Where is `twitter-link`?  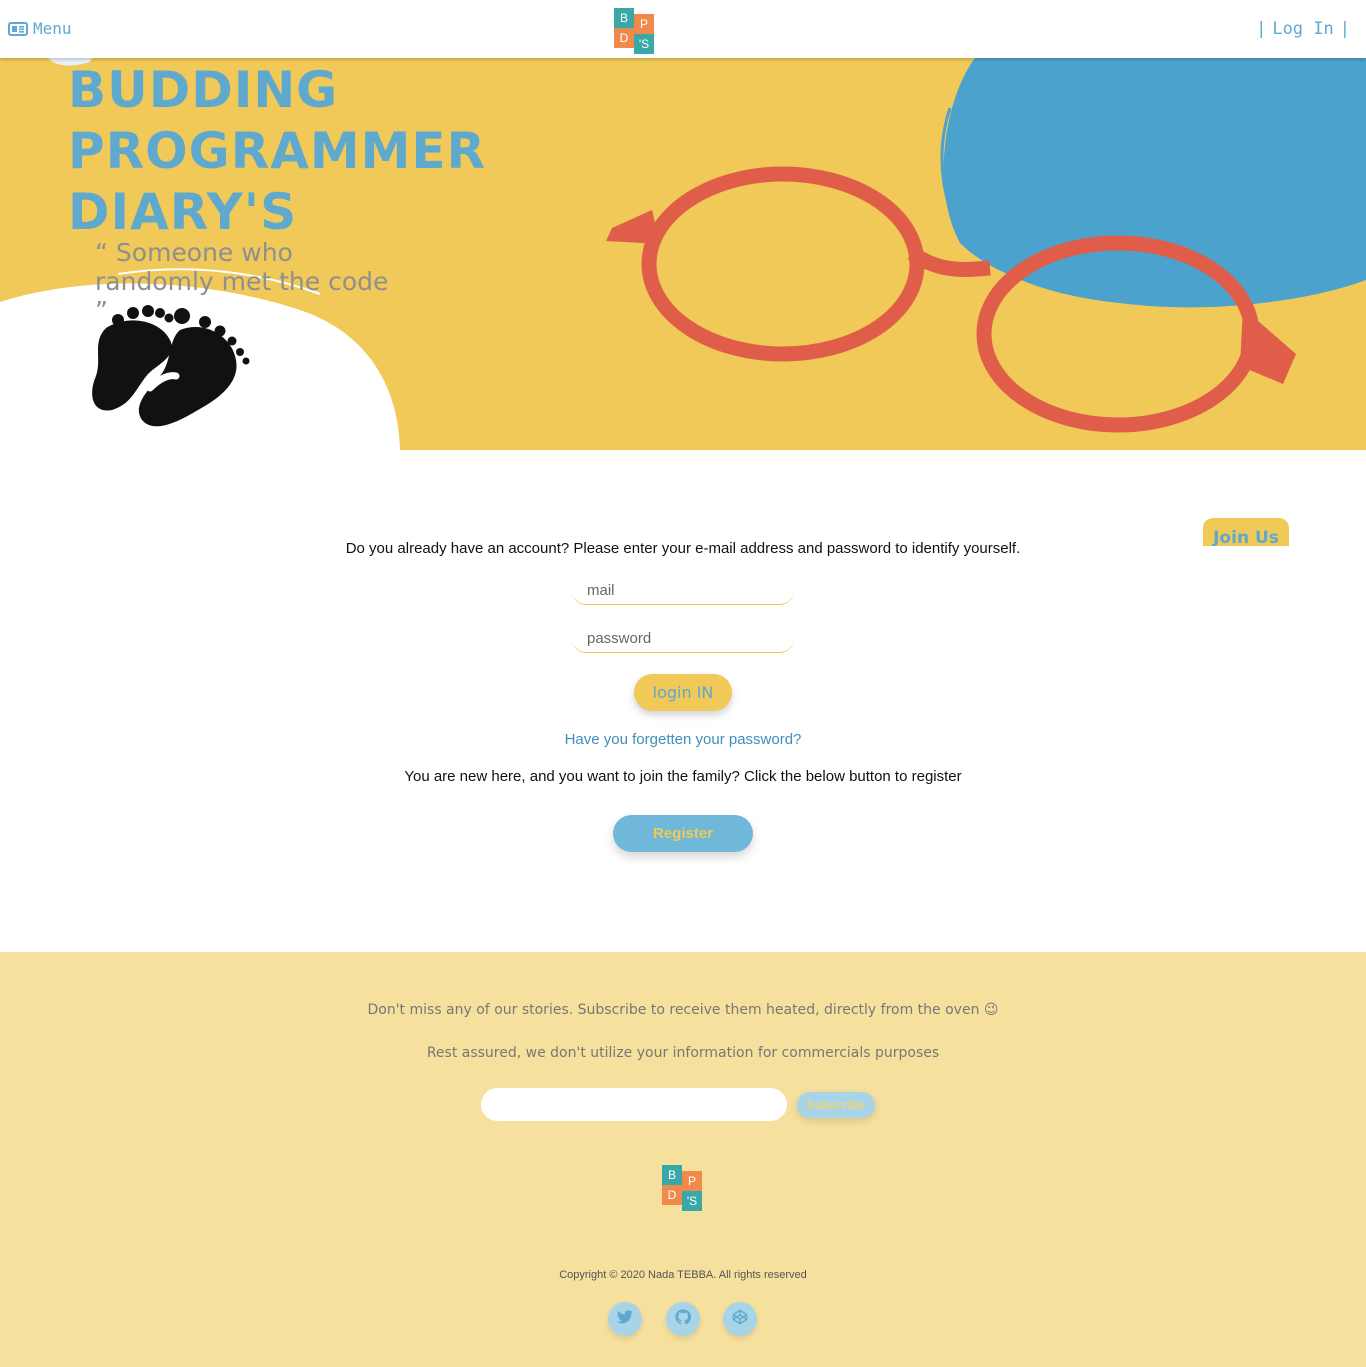 twitter-link is located at coordinates (625, 1319).